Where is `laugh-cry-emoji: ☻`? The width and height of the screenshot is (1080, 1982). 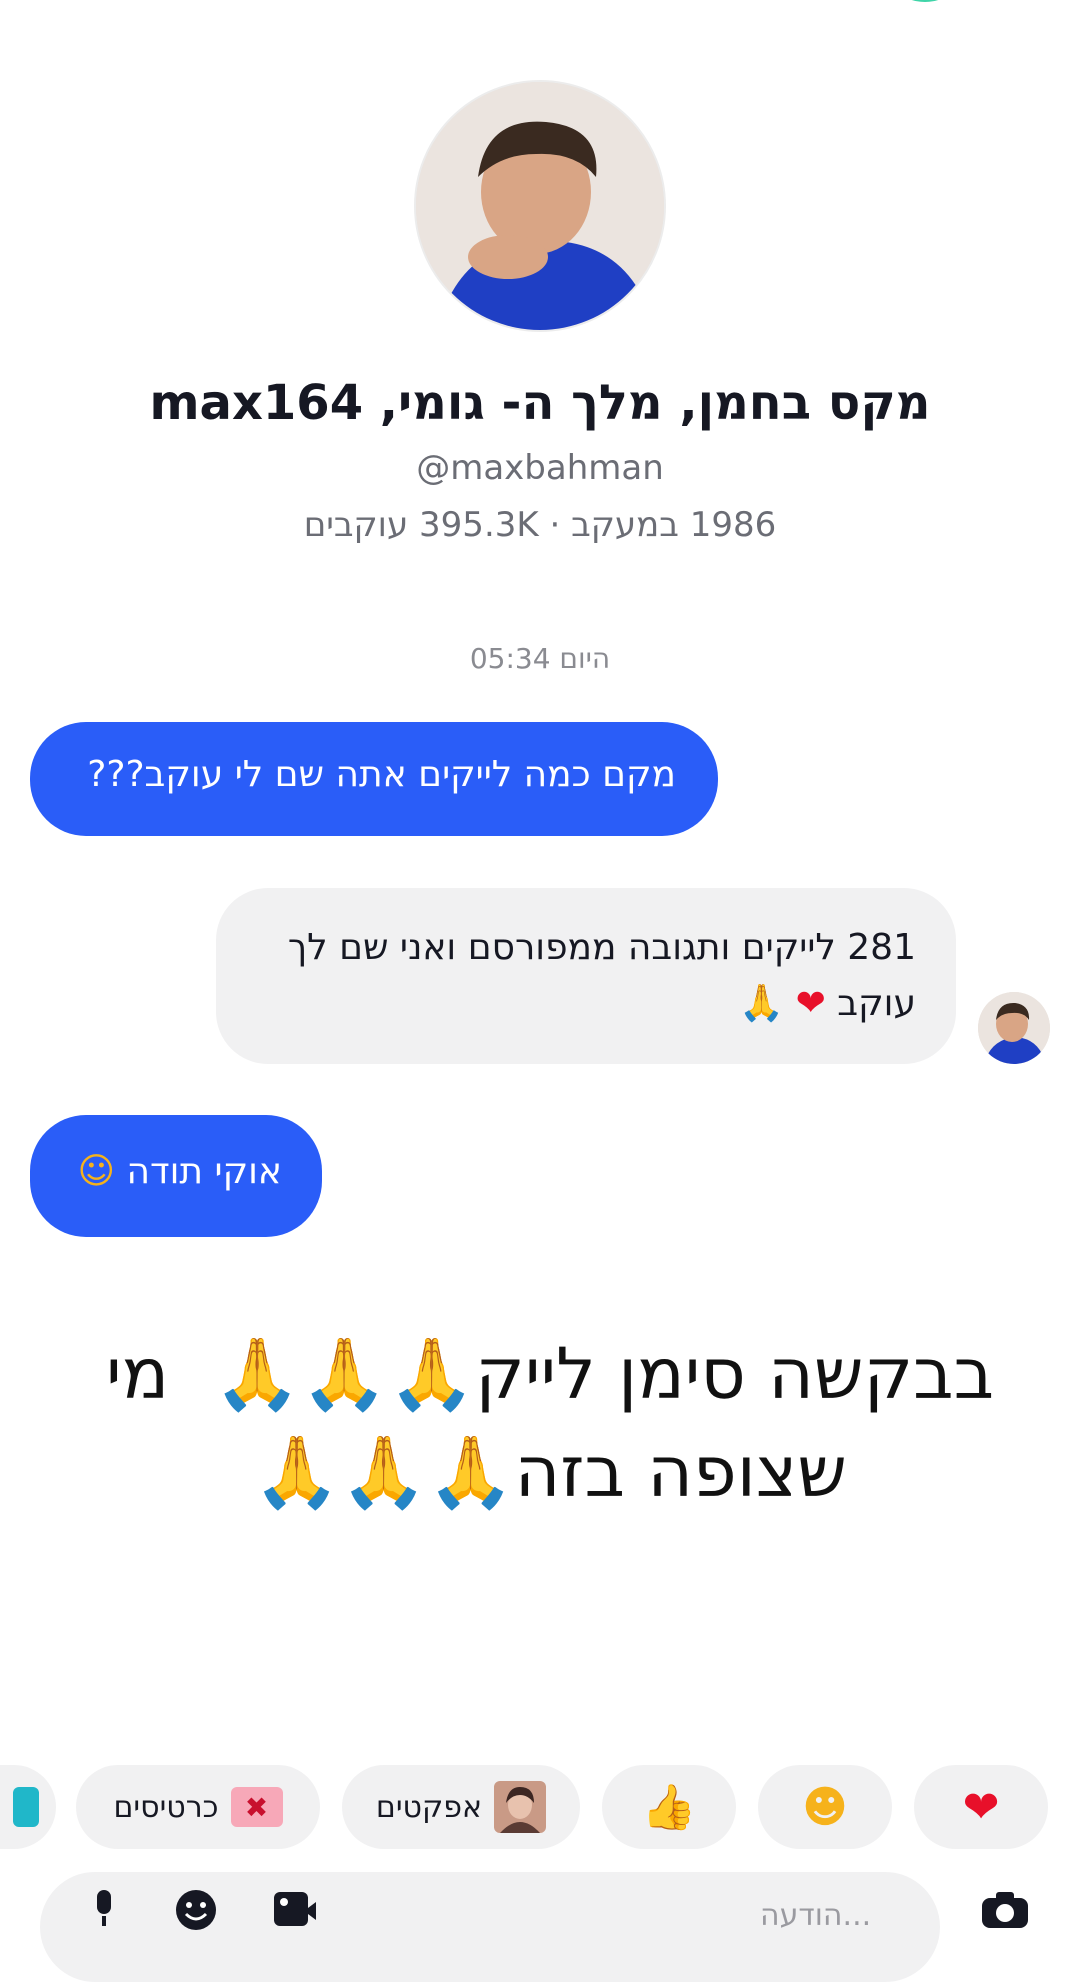 laugh-cry-emoji: ☻ is located at coordinates (825, 1807).